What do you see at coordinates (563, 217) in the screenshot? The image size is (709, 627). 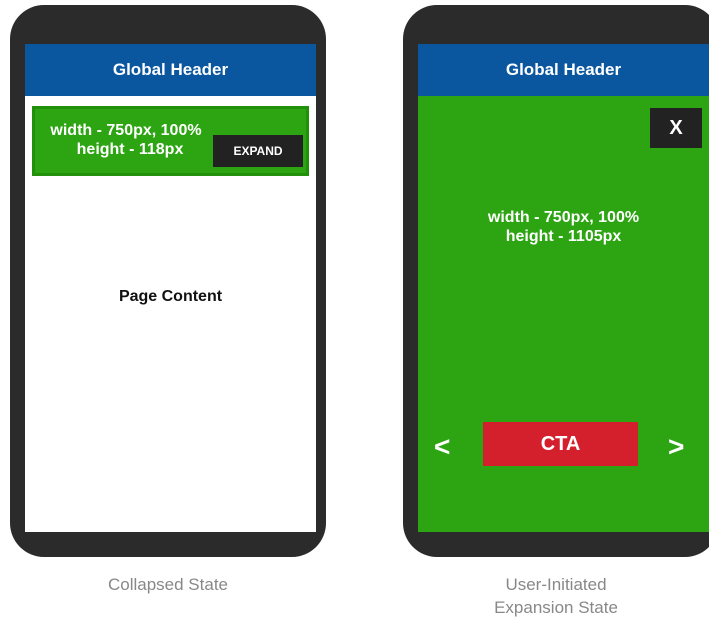 I see `expanded-banner-width-text: width - 750px, 100%` at bounding box center [563, 217].